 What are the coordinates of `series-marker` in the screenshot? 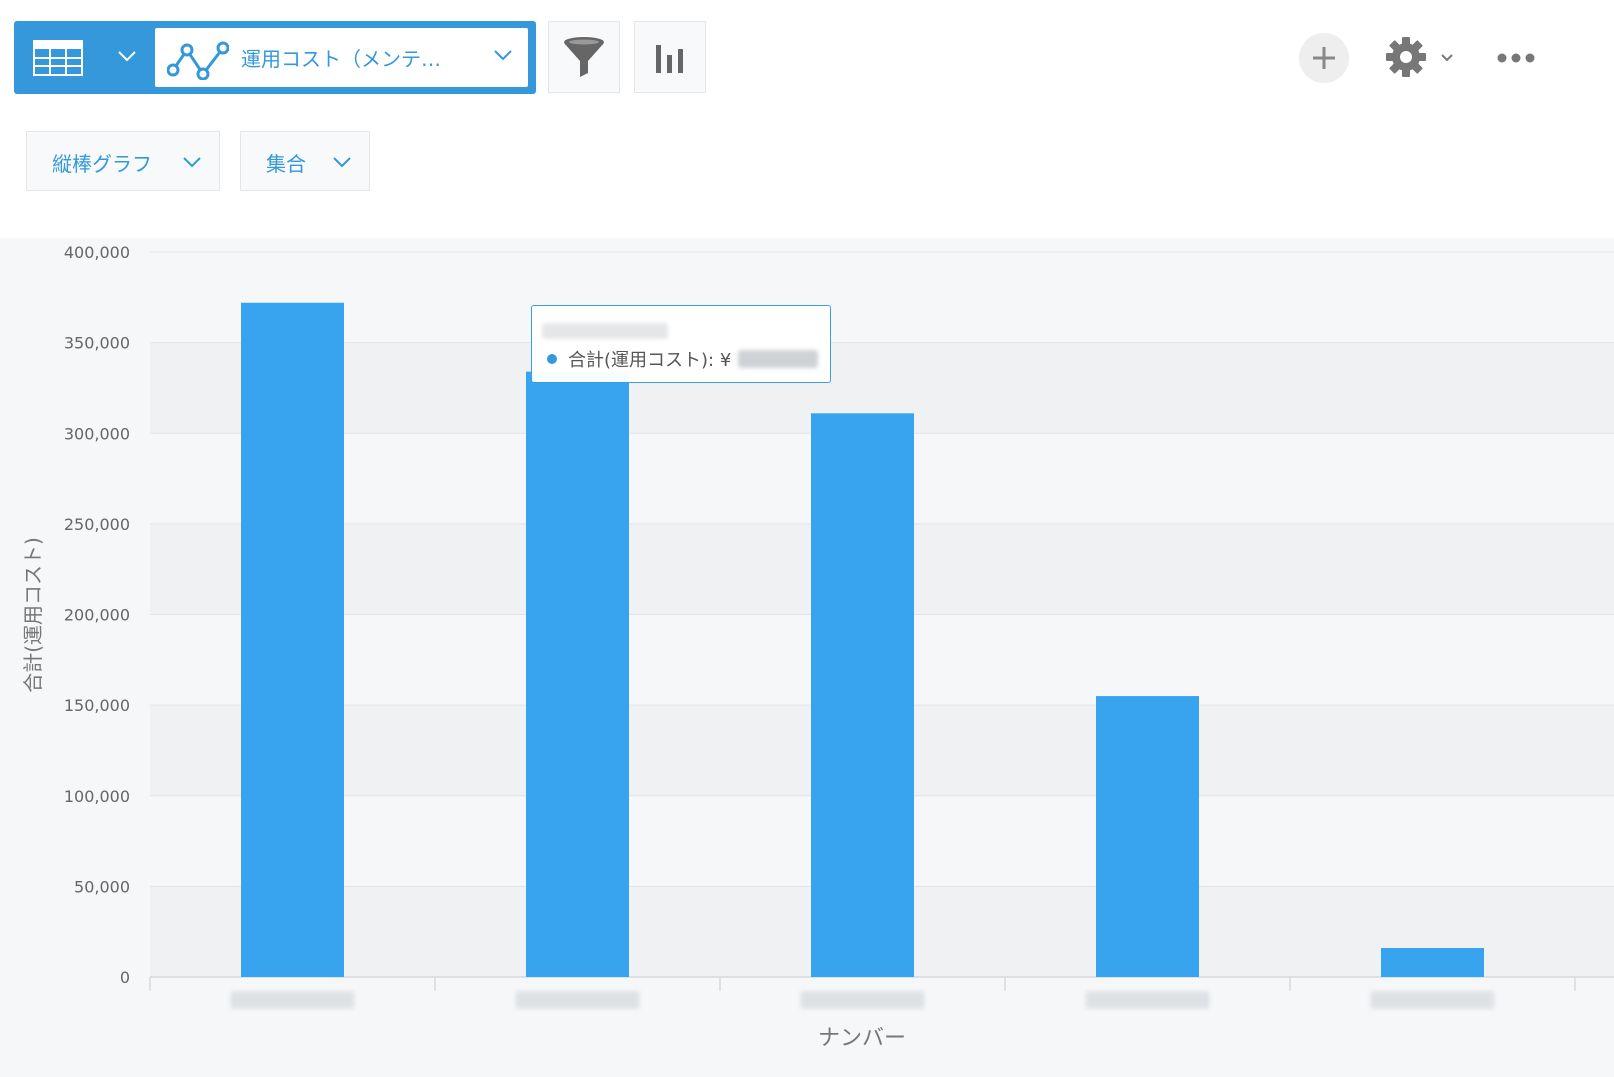 It's located at (552, 359).